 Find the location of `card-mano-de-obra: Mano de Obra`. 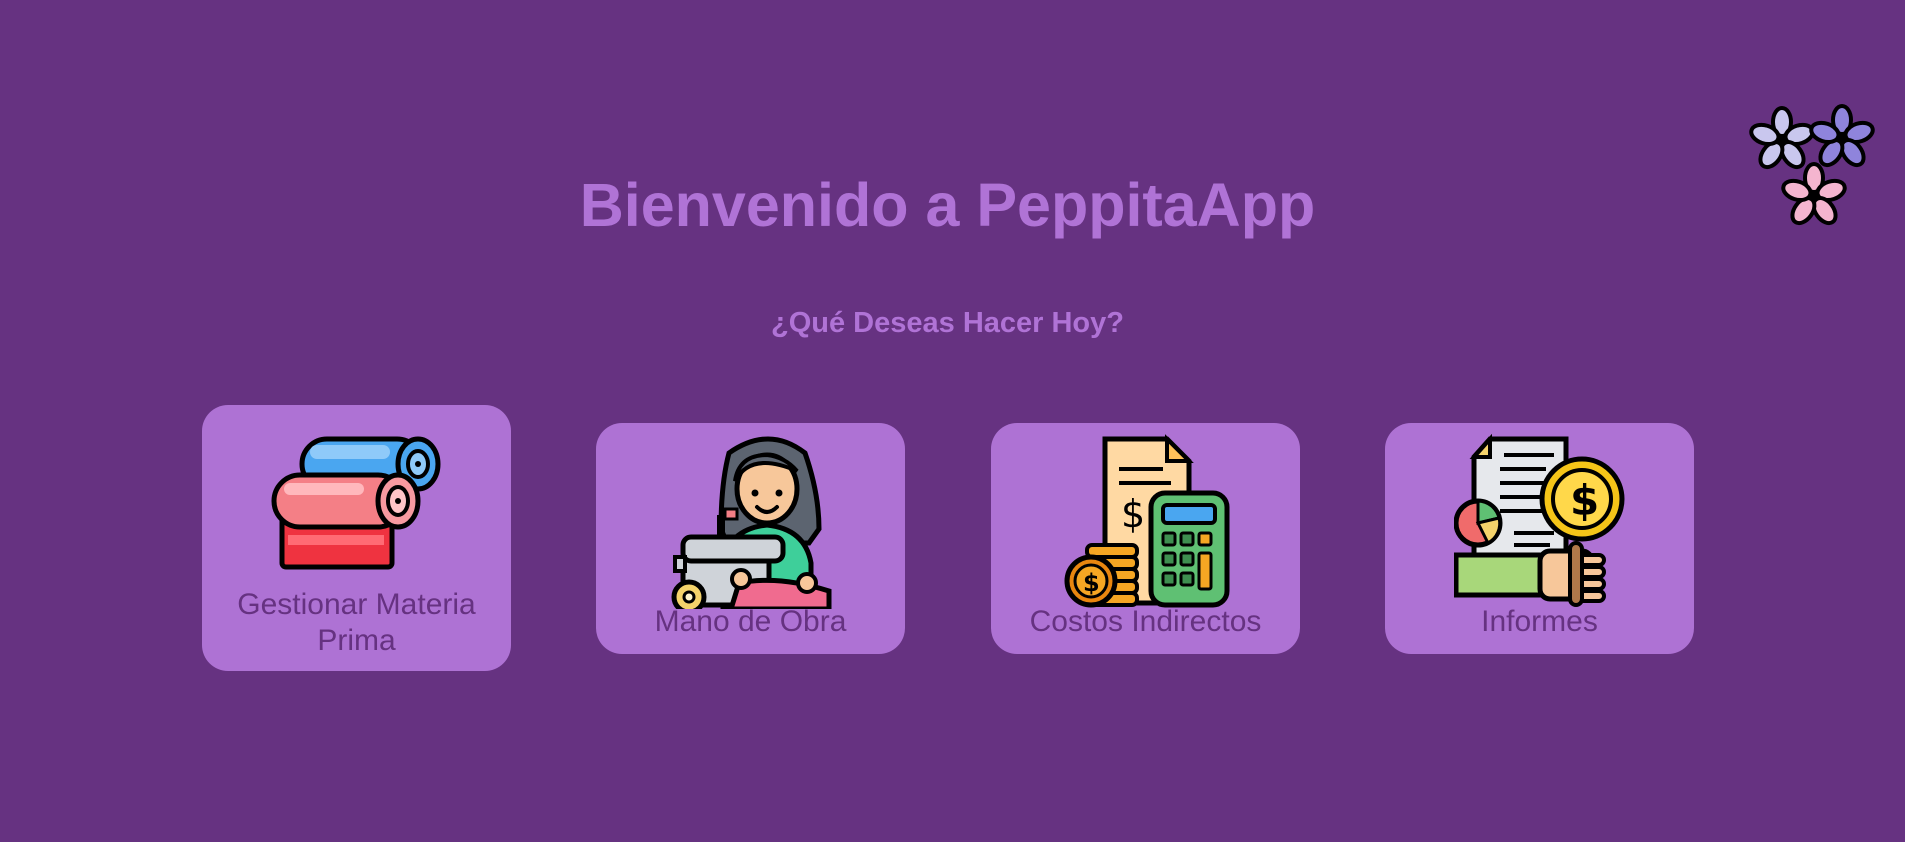

card-mano-de-obra: Mano de Obra is located at coordinates (750, 538).